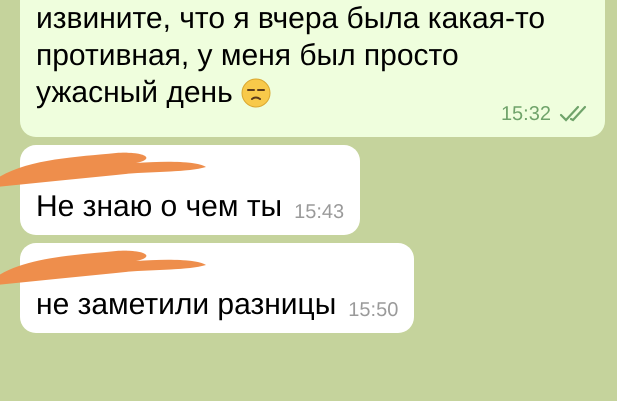  What do you see at coordinates (373, 310) in the screenshot?
I see `message-time: 15:50` at bounding box center [373, 310].